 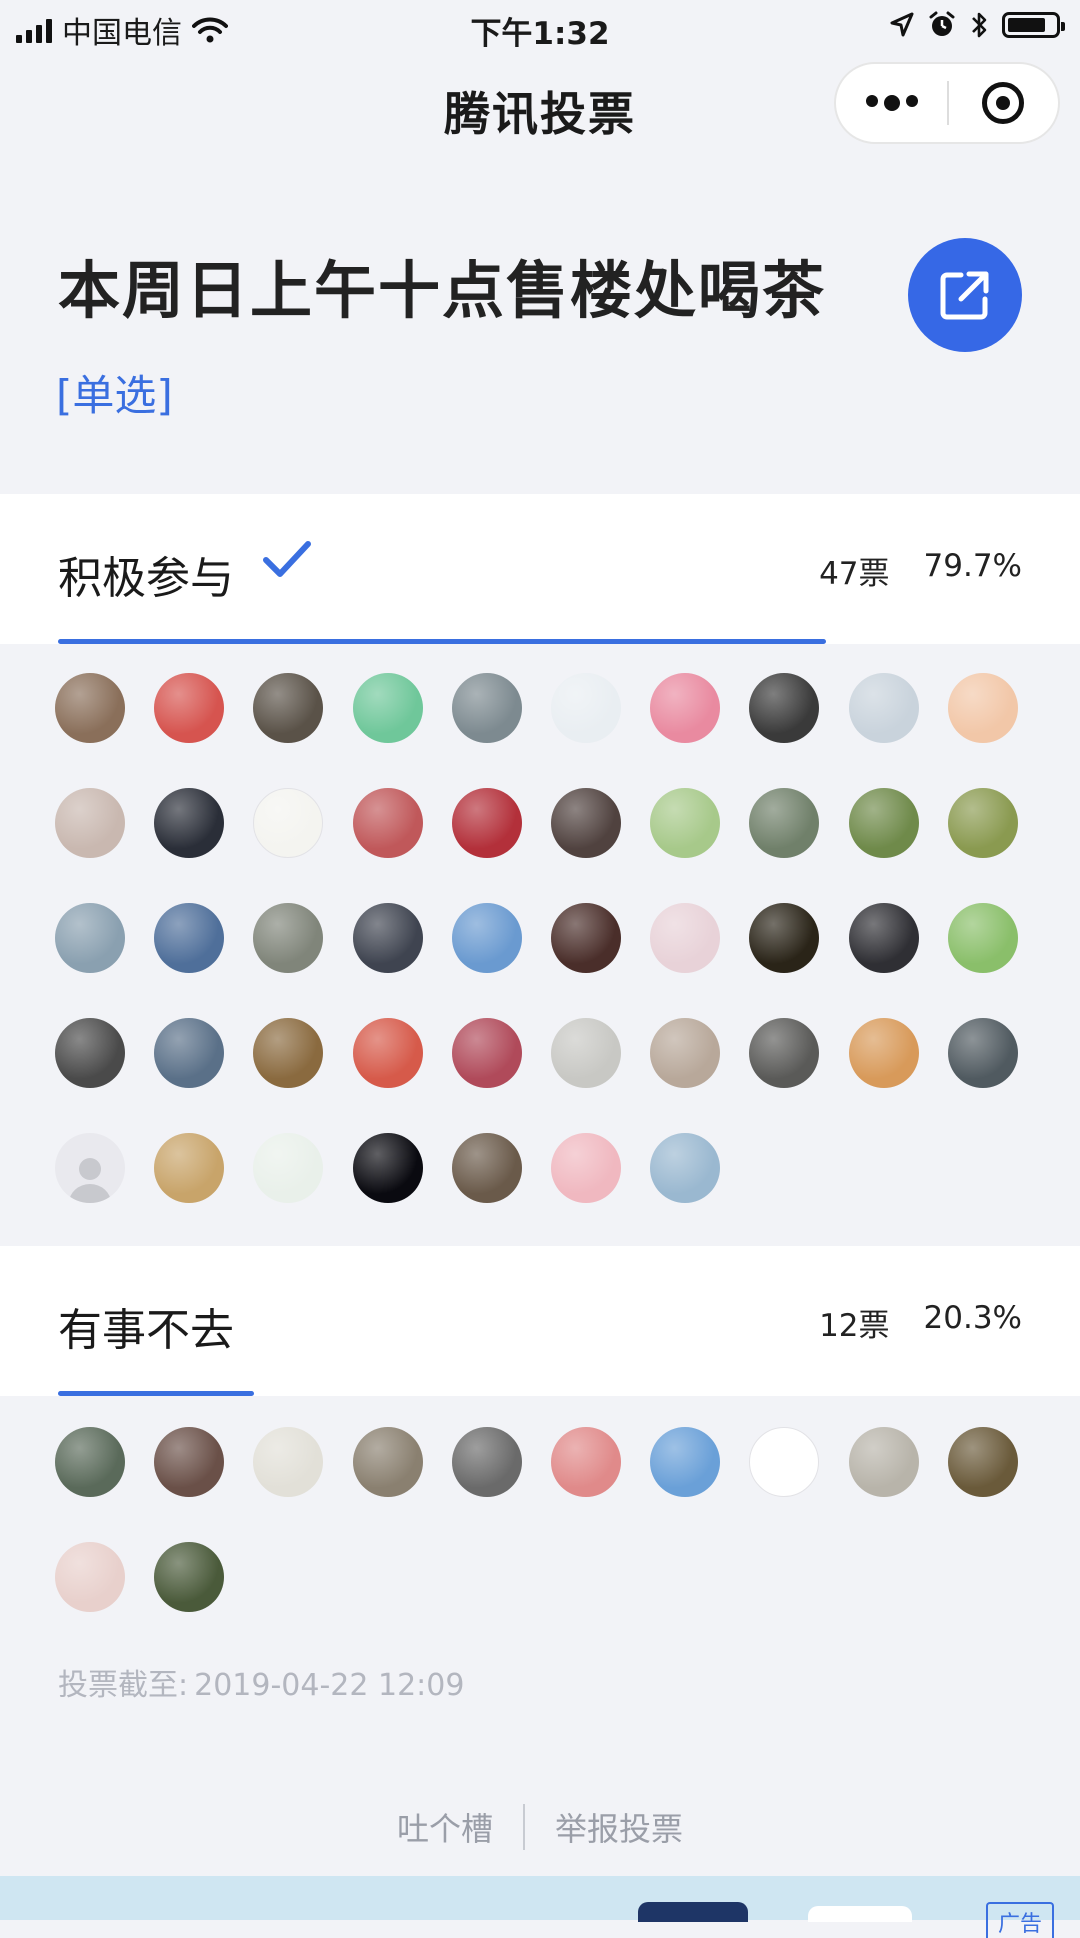 I want to click on vote-option-2: 有事不去 12票 20.3%, so click(x=540, y=1321).